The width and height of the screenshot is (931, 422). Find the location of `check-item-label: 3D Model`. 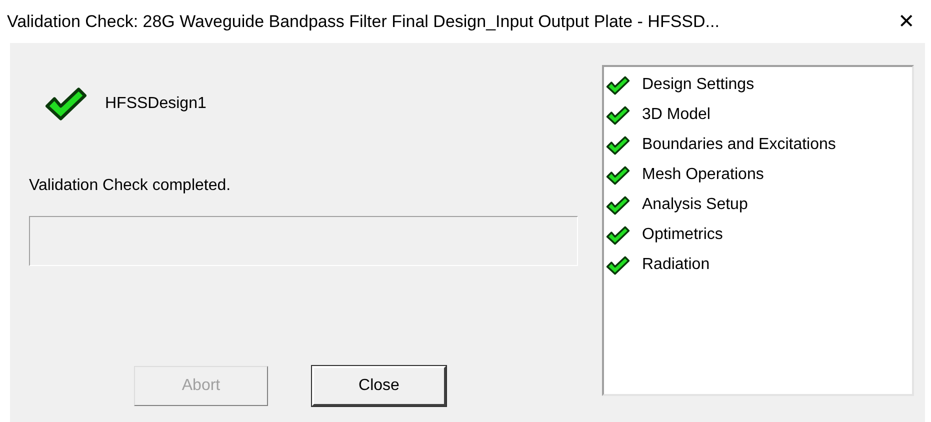

check-item-label: 3D Model is located at coordinates (676, 115).